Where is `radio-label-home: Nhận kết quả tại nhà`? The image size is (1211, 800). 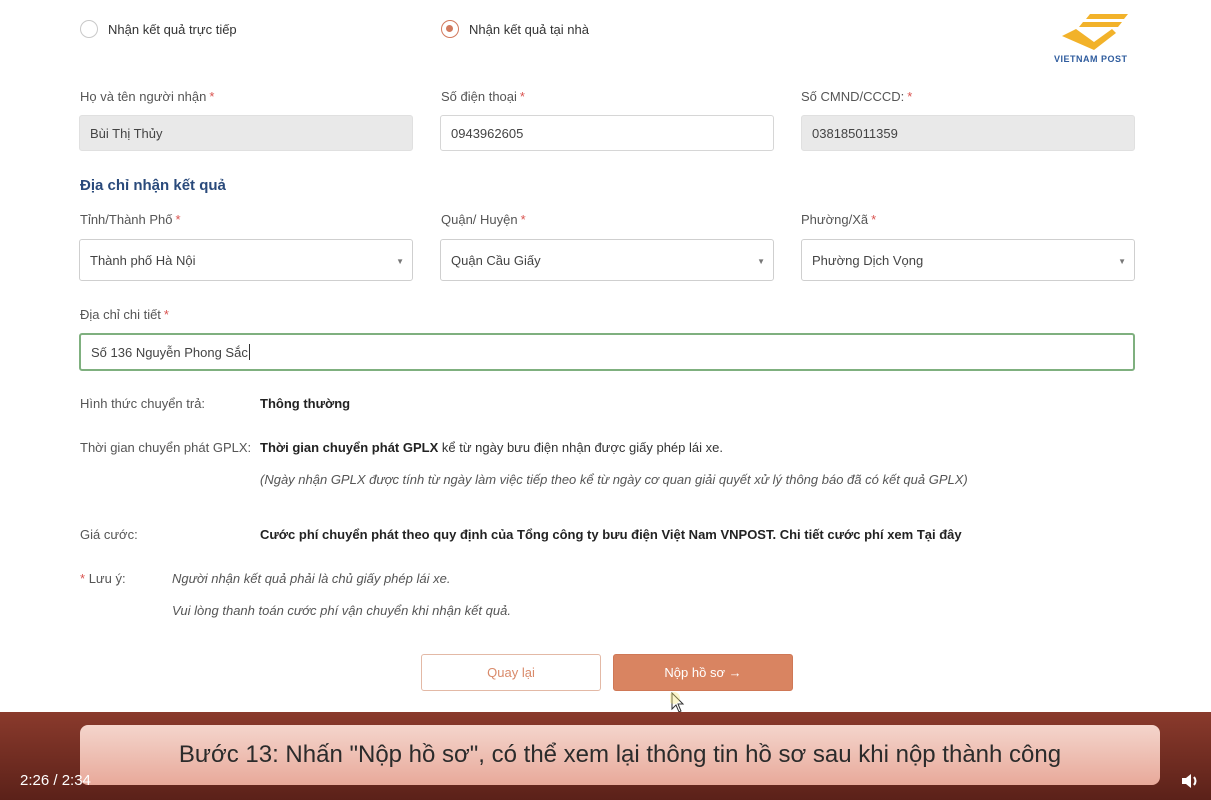
radio-label-home: Nhận kết quả tại nhà is located at coordinates (529, 29).